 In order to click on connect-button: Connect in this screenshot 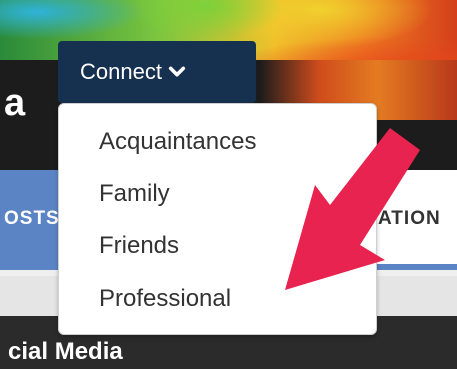, I will do `click(157, 72)`.